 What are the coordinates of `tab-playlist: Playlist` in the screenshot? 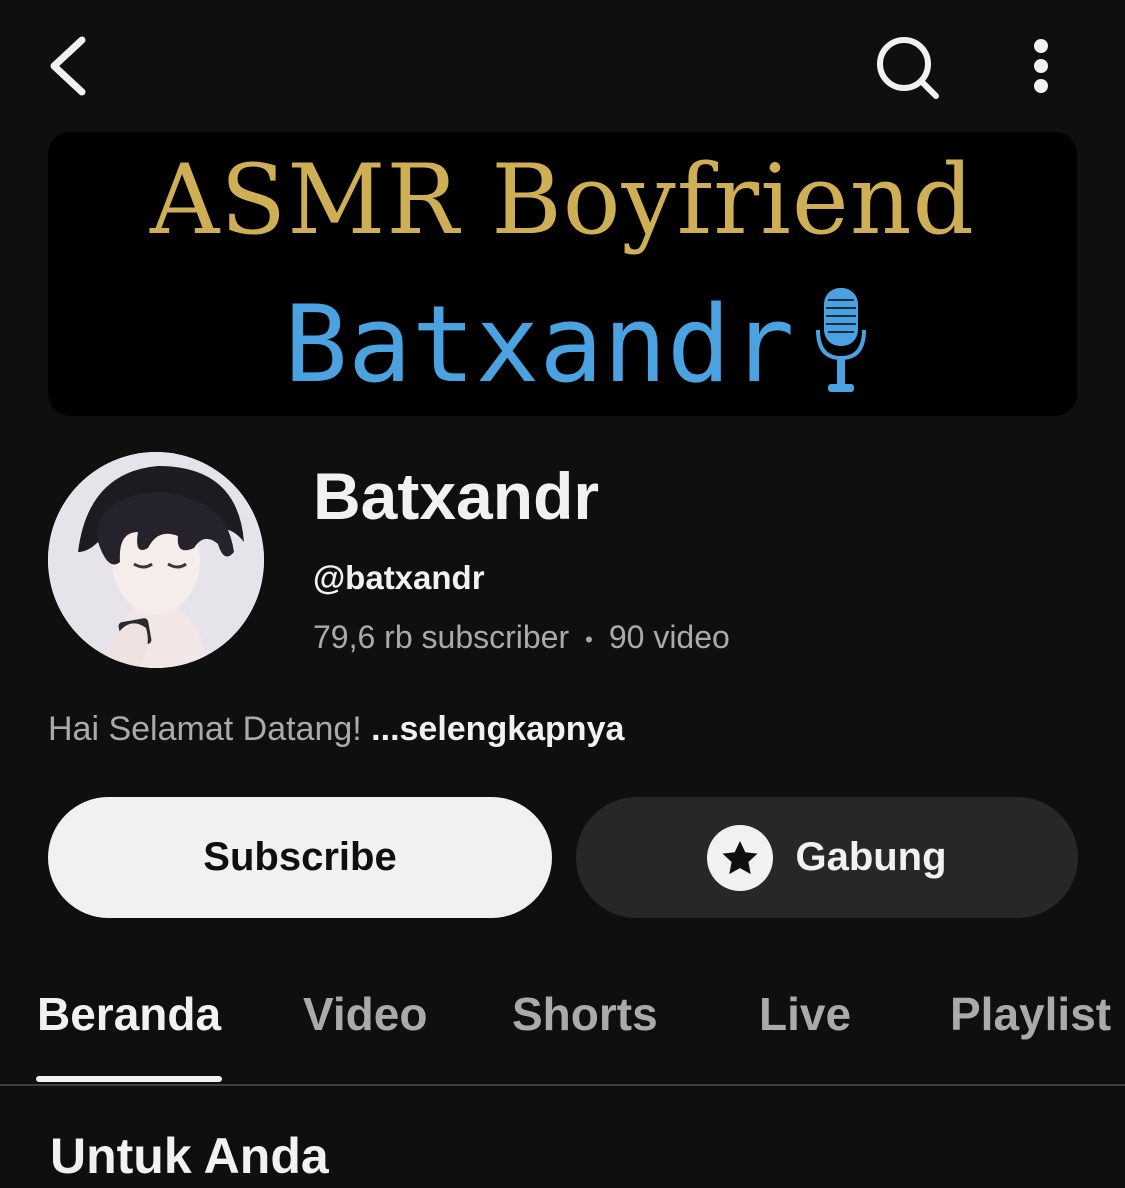 It's located at (1030, 1014).